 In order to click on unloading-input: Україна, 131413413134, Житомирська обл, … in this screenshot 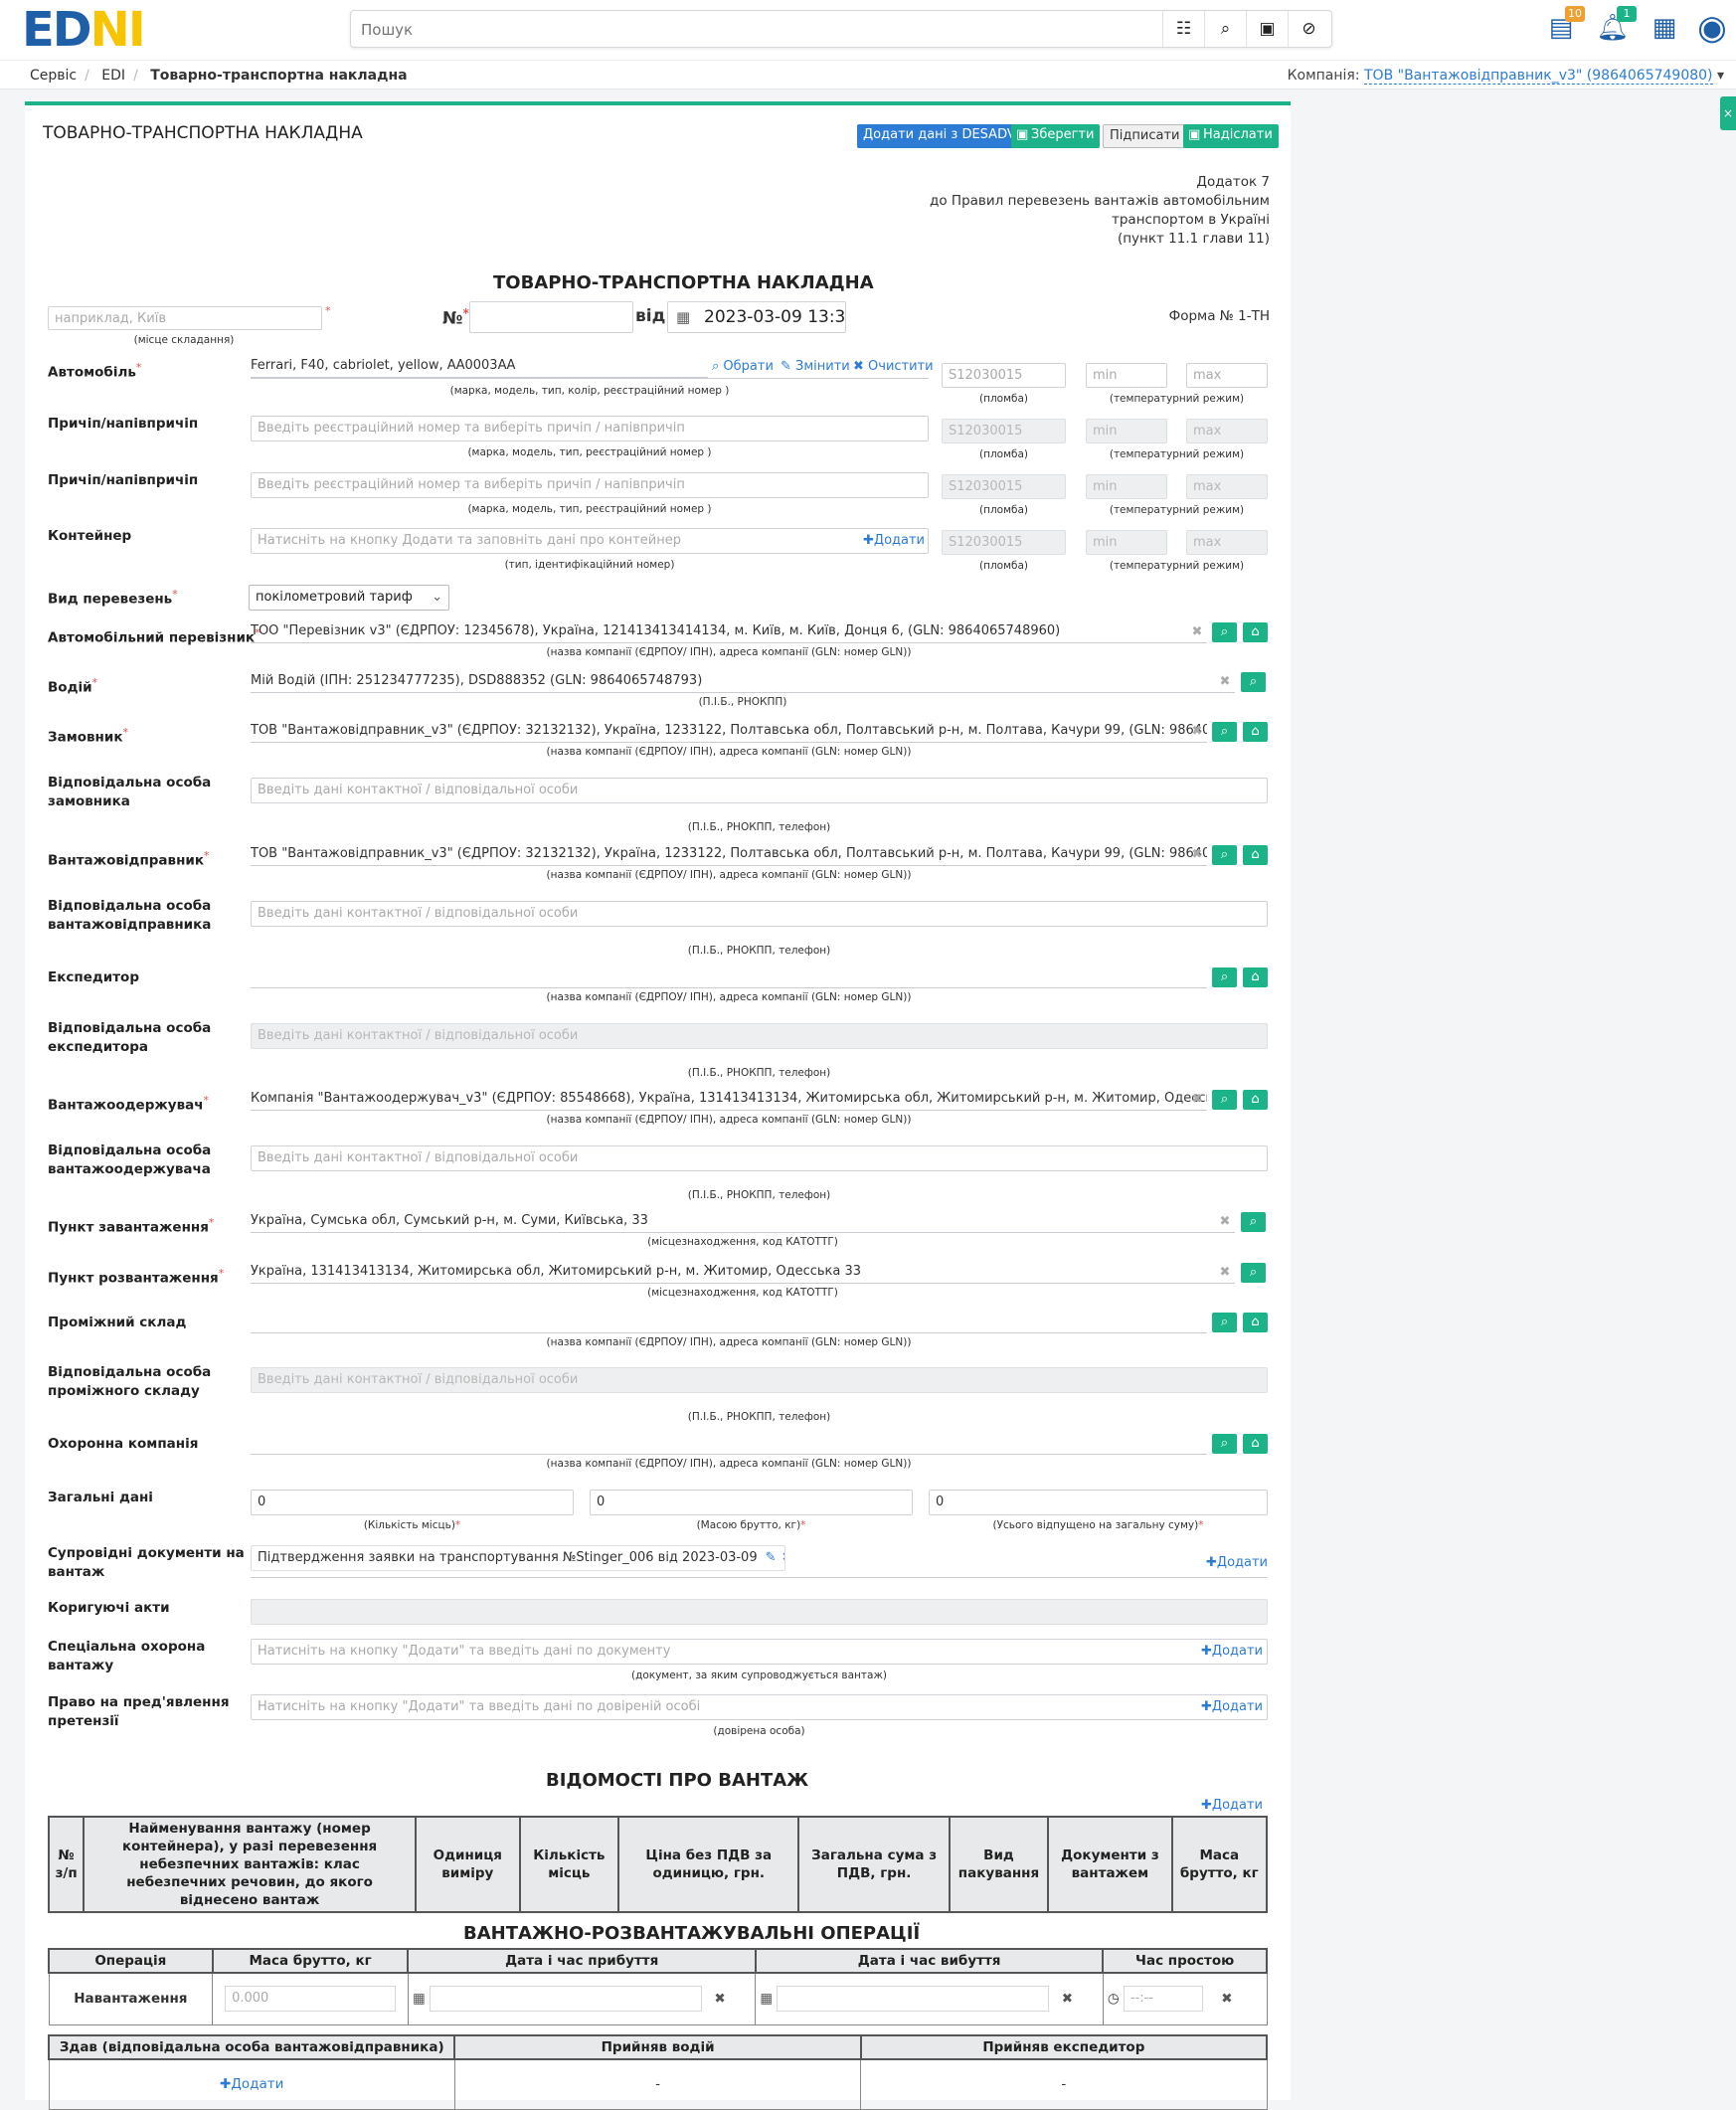, I will do `click(743, 1273)`.